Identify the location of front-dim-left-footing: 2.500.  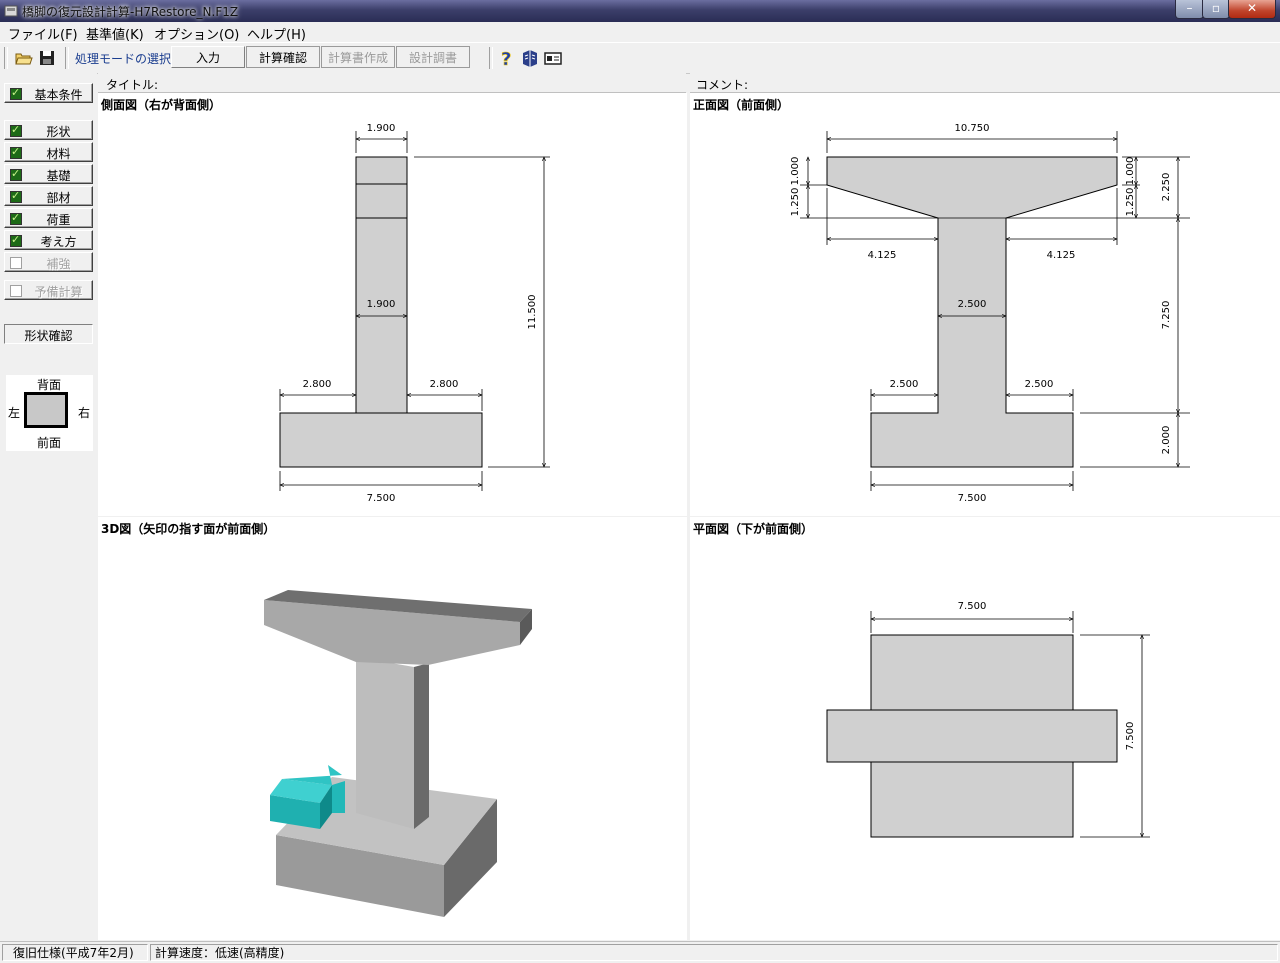
(904, 384).